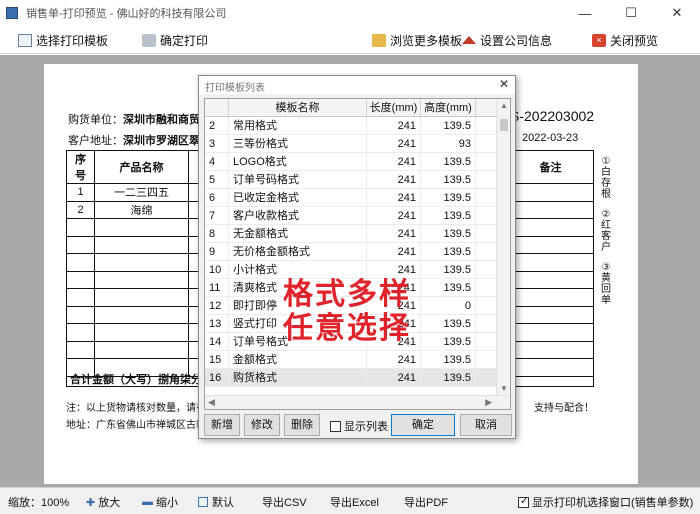 The width and height of the screenshot is (700, 514). What do you see at coordinates (677, 13) in the screenshot?
I see `close-window-button: ✕` at bounding box center [677, 13].